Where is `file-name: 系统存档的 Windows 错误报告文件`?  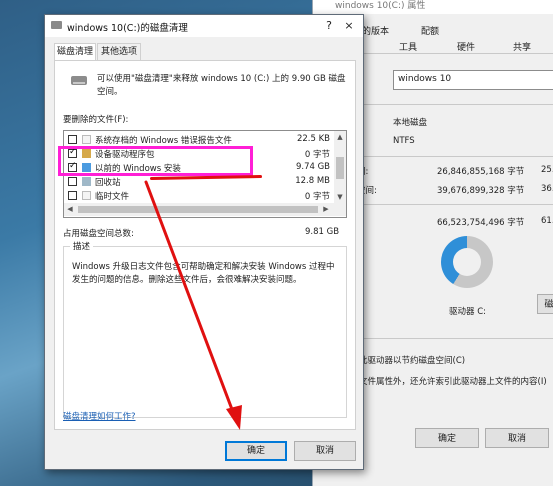 file-name: 系统存档的 Windows 错误报告文件 is located at coordinates (163, 141).